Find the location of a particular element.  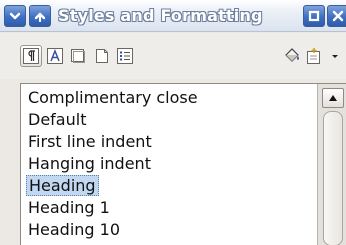

list-item: Heading 10 is located at coordinates (168, 230).